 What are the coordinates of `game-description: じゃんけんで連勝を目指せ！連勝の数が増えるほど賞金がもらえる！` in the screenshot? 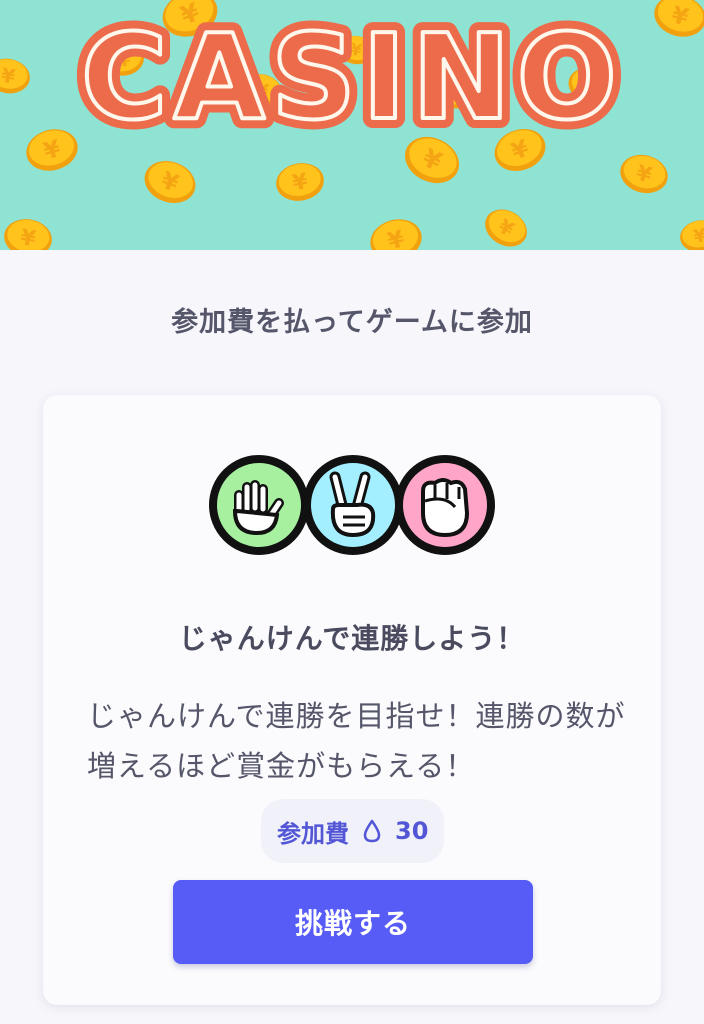 It's located at (356, 741).